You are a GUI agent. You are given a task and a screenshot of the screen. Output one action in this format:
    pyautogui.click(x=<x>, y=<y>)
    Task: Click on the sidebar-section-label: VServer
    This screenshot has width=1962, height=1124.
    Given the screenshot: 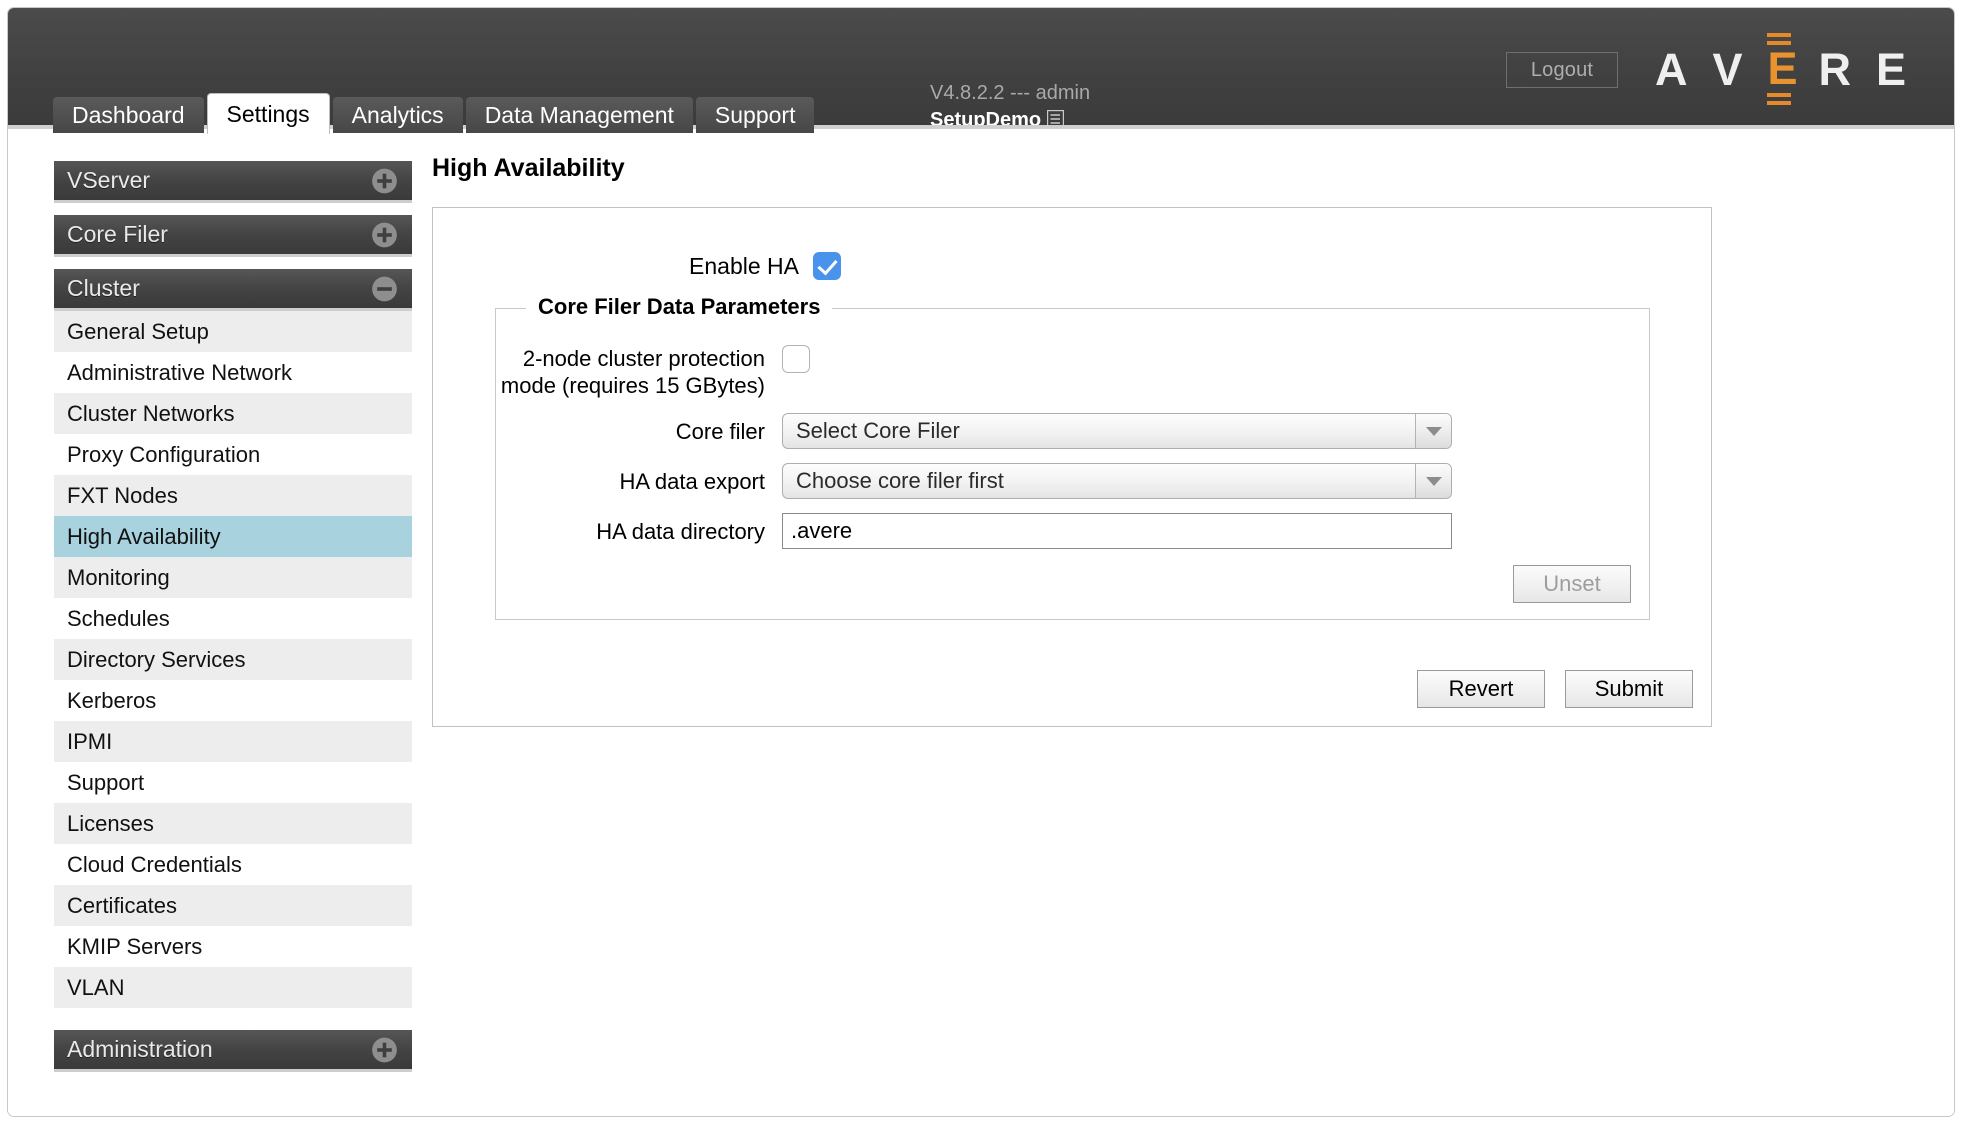 What is the action you would take?
    pyautogui.click(x=109, y=180)
    